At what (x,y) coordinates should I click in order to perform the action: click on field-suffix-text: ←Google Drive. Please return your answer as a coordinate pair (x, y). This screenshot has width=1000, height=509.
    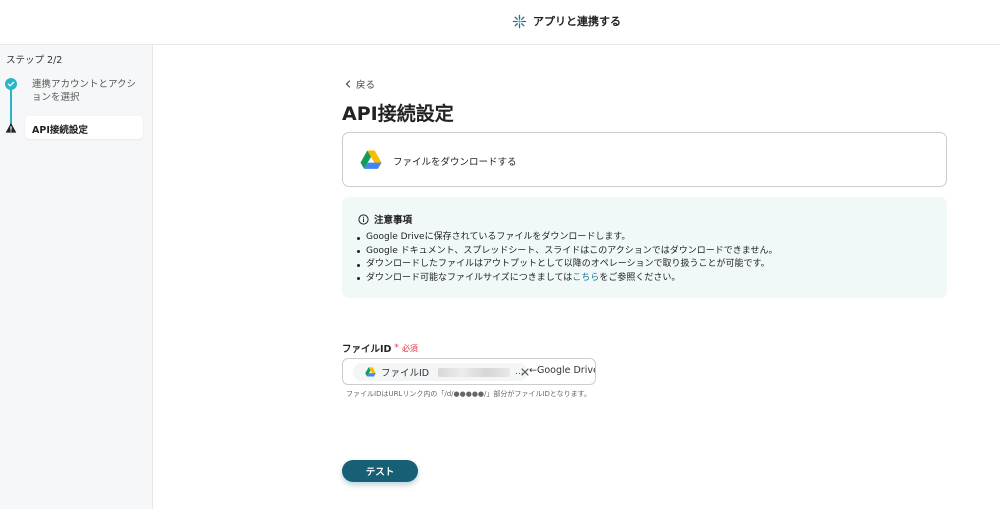
    Looking at the image, I should click on (562, 370).